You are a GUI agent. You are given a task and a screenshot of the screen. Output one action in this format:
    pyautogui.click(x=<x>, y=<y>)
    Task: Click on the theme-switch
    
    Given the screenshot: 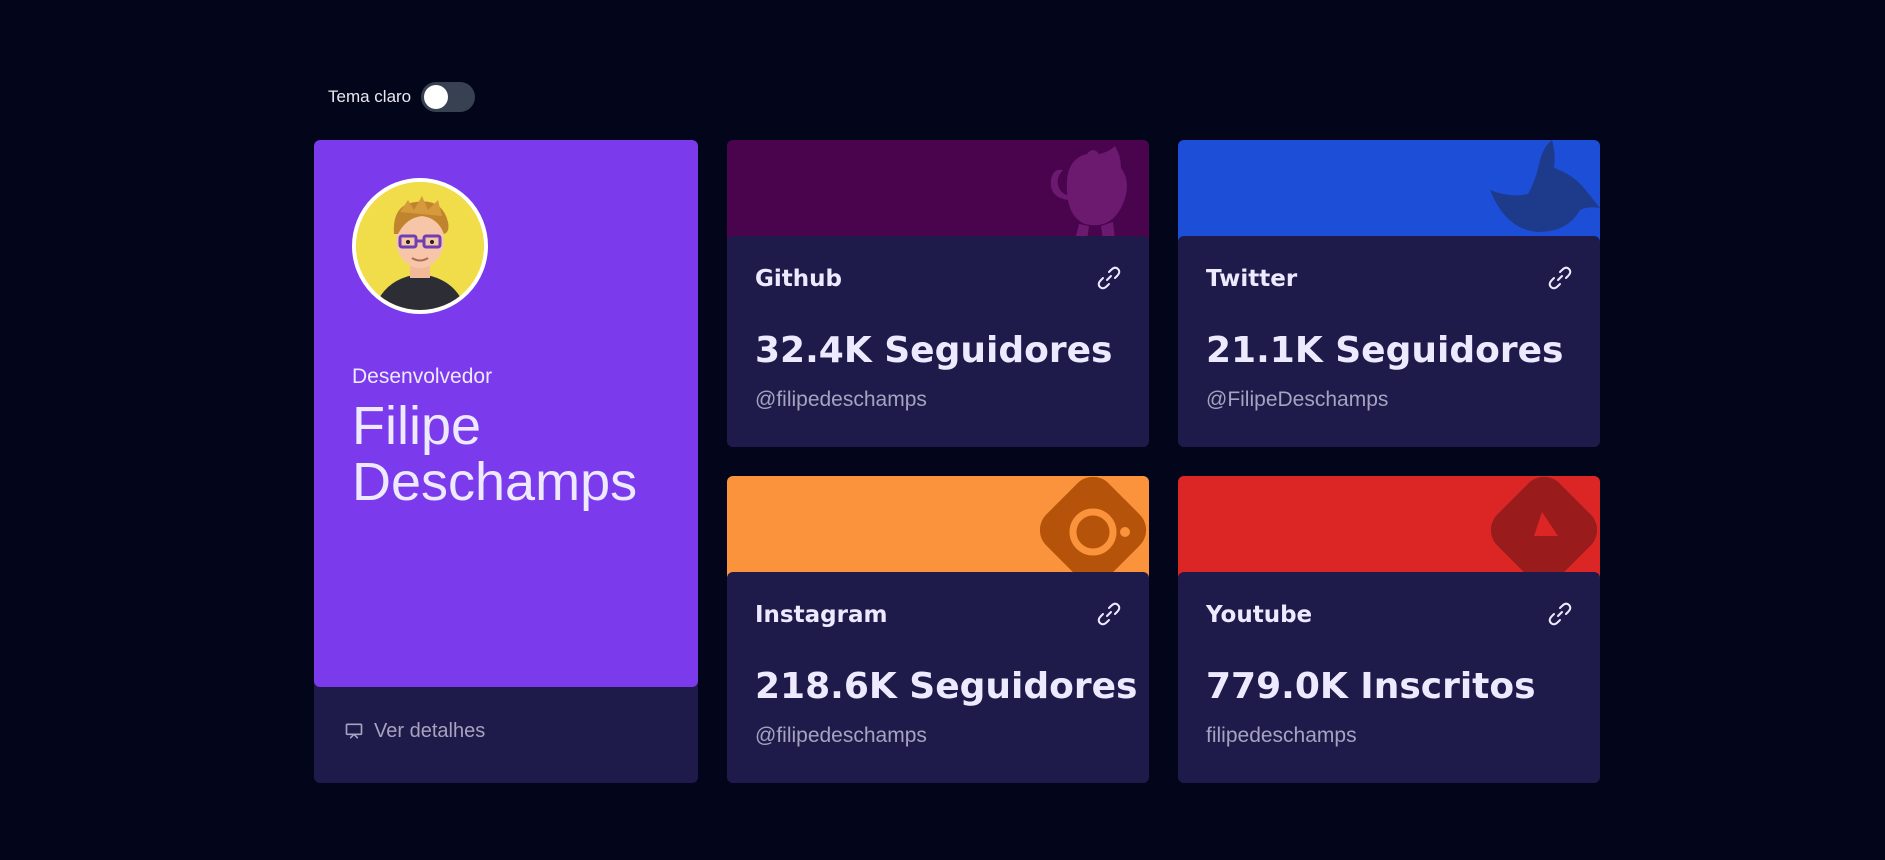 What is the action you would take?
    pyautogui.click(x=448, y=97)
    